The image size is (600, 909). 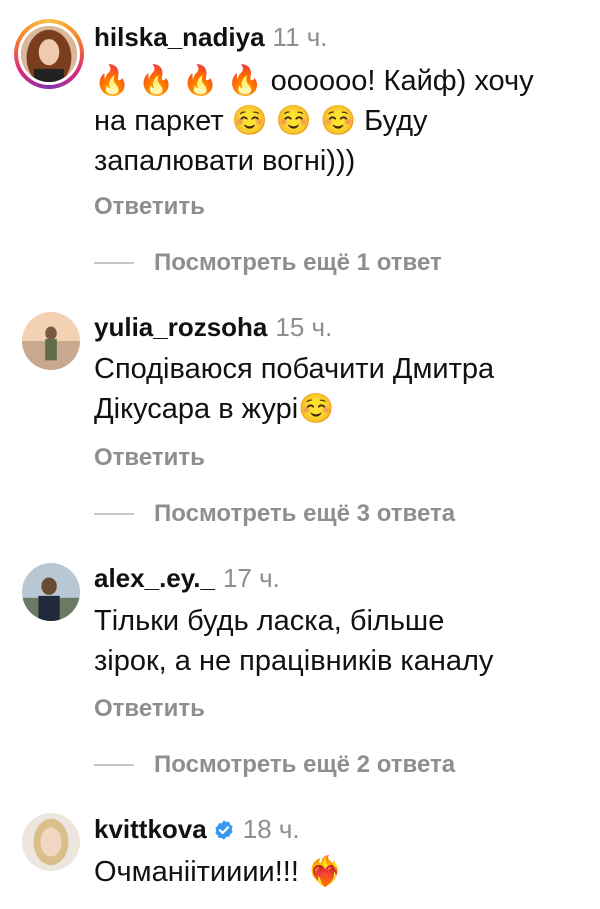 I want to click on view-more-replies-label: Посмотреть ещё 3 ответа, so click(x=305, y=513).